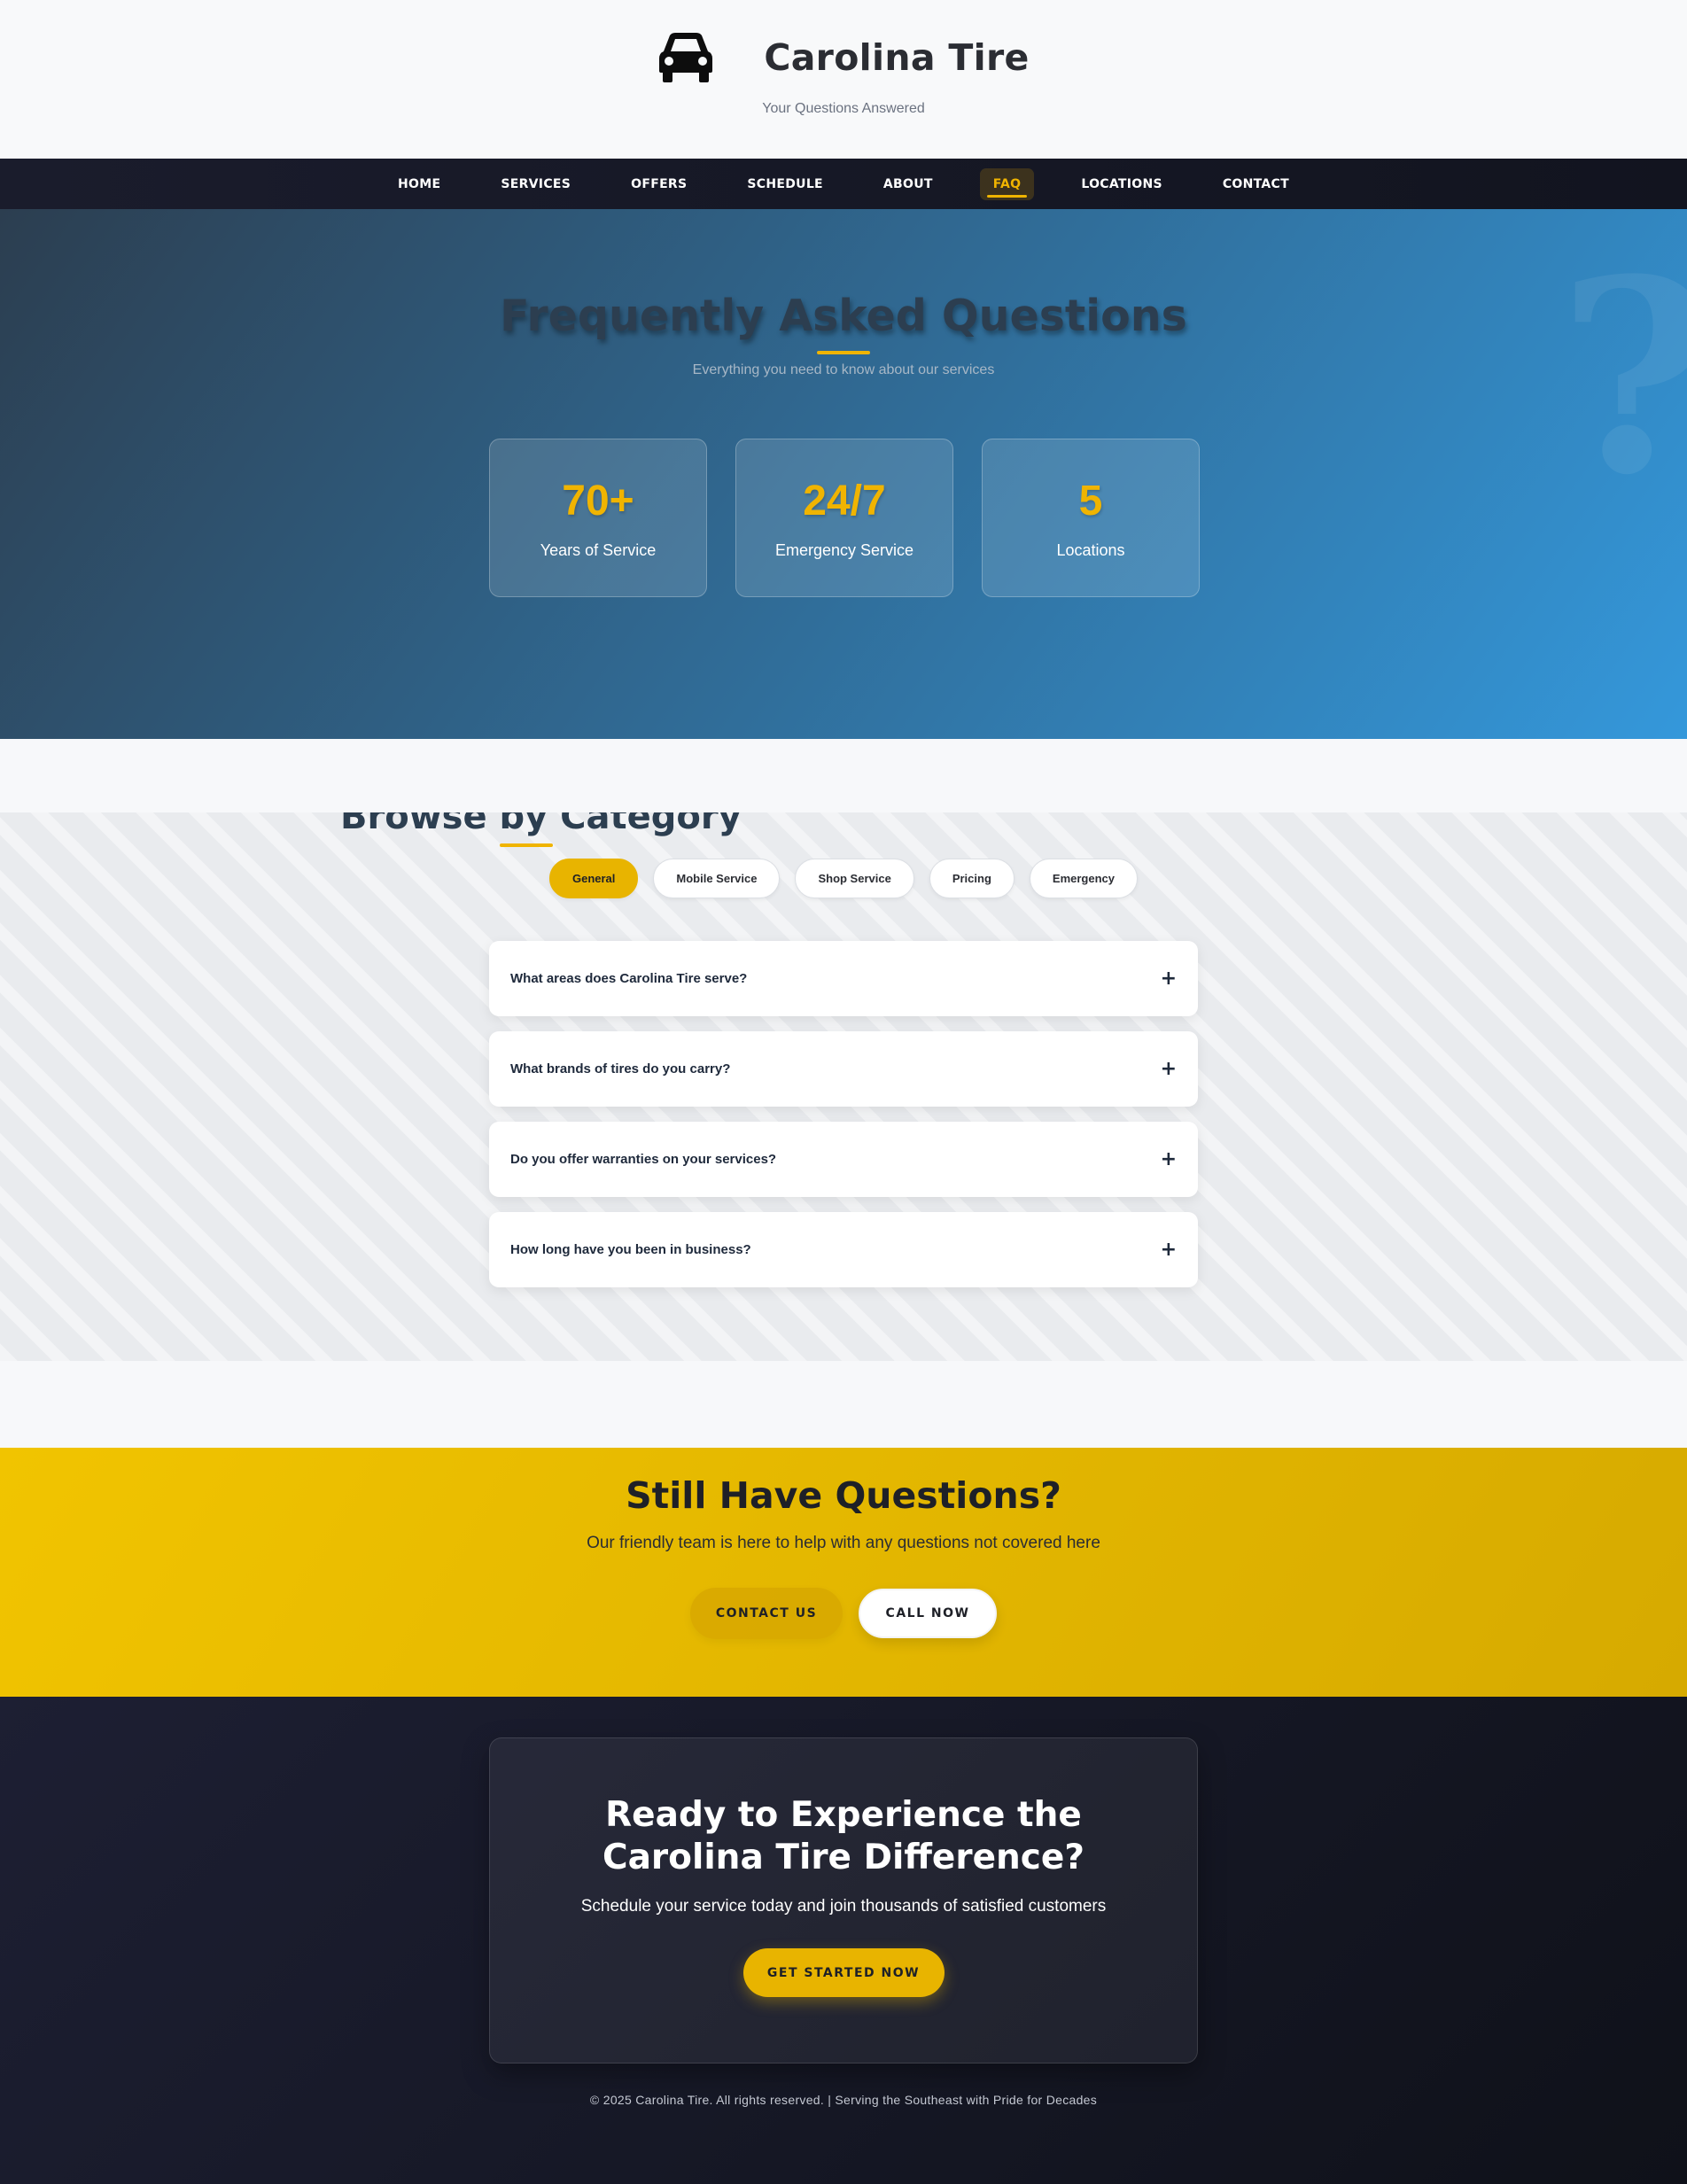 The height and width of the screenshot is (2184, 1687). Describe the element at coordinates (844, 501) in the screenshot. I see `stat-number: 24/7` at that location.